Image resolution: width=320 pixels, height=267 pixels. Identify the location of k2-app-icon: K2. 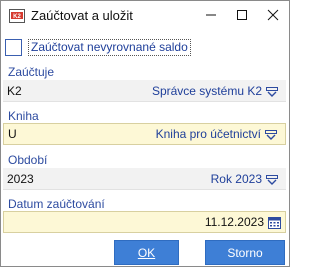
(17, 16).